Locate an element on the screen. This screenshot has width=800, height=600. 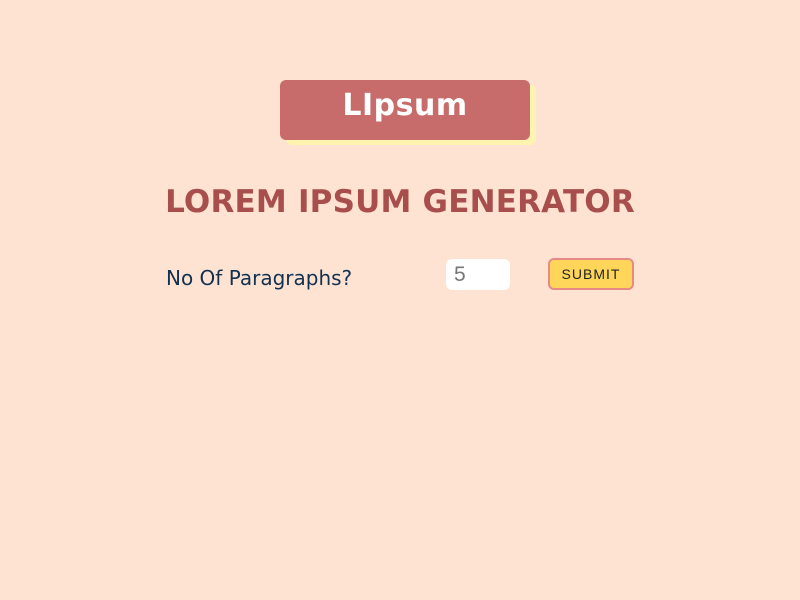
logo-container: LIpsum is located at coordinates (408, 112).